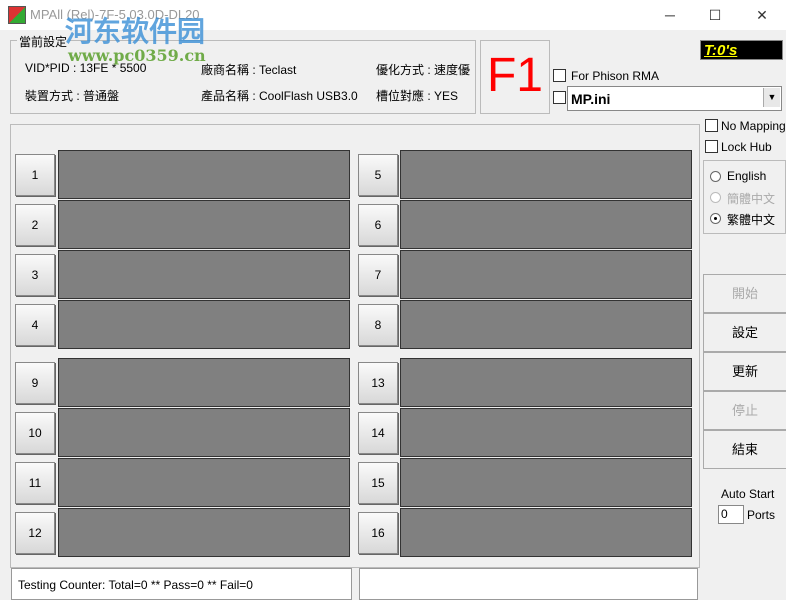 This screenshot has width=786, height=600. Describe the element at coordinates (731, 514) in the screenshot. I see `auto-start-input: 0` at that location.